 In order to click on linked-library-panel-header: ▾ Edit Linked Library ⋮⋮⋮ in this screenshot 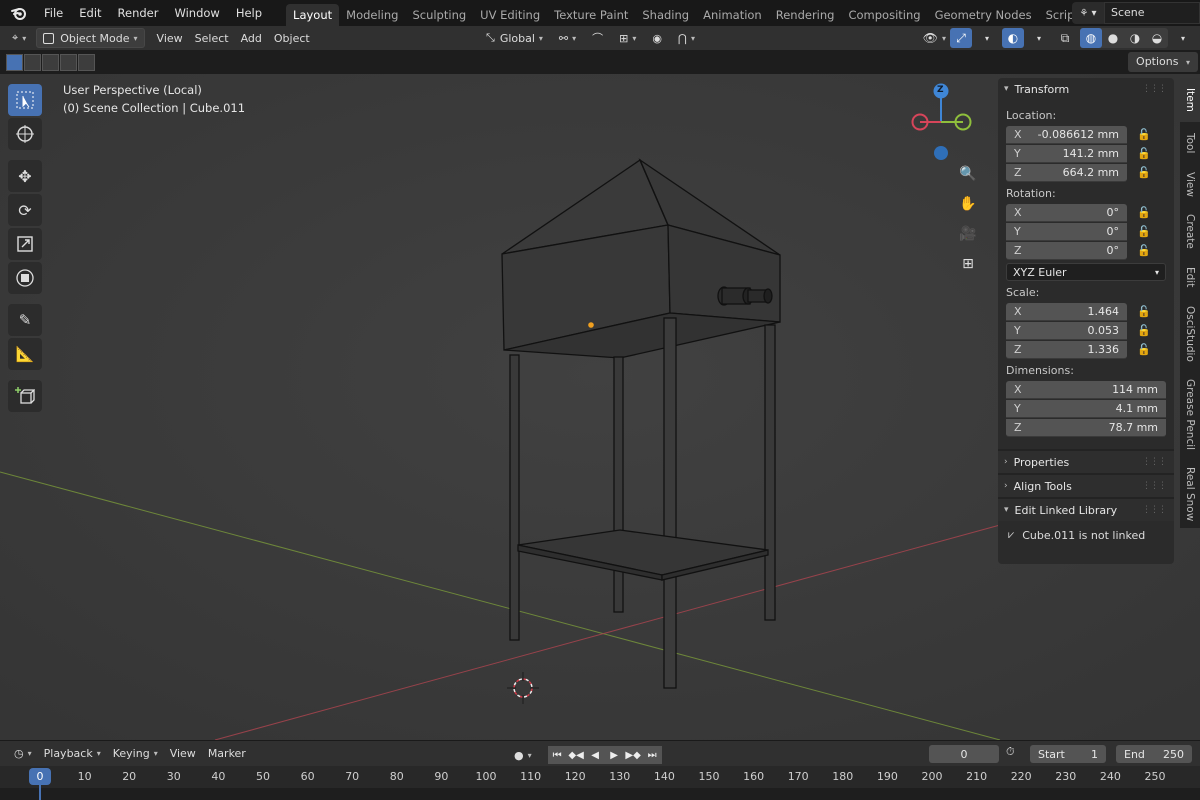, I will do `click(1086, 509)`.